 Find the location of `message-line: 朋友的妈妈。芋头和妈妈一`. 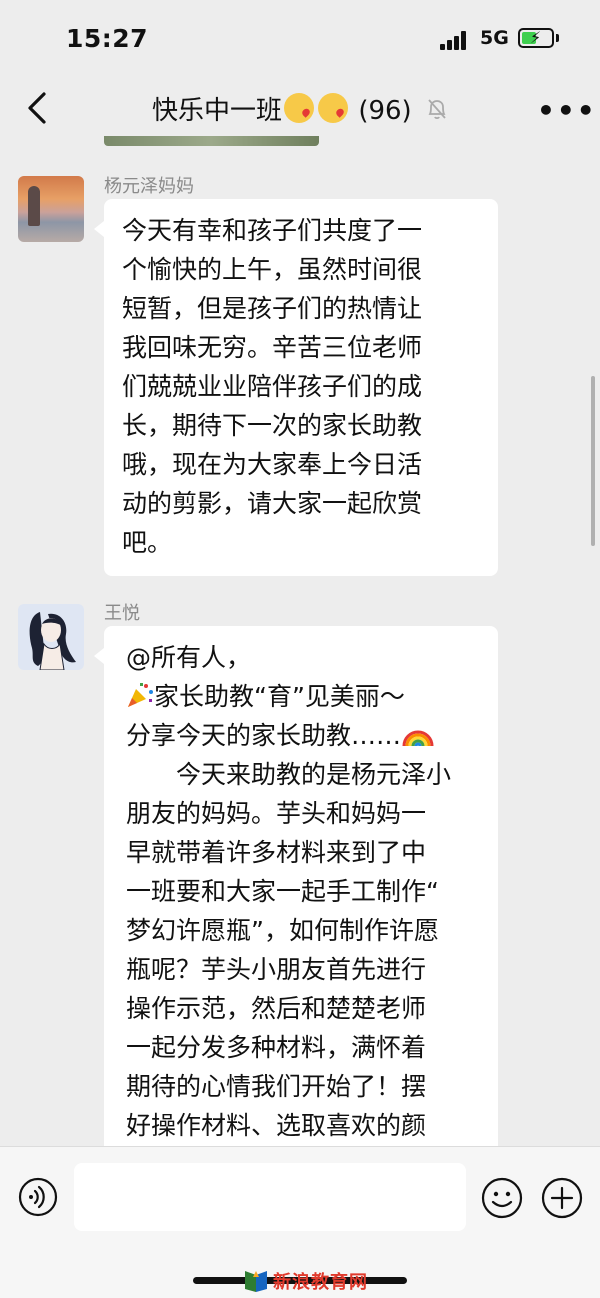

message-line: 朋友的妈妈。芋头和妈妈一 is located at coordinates (276, 813).